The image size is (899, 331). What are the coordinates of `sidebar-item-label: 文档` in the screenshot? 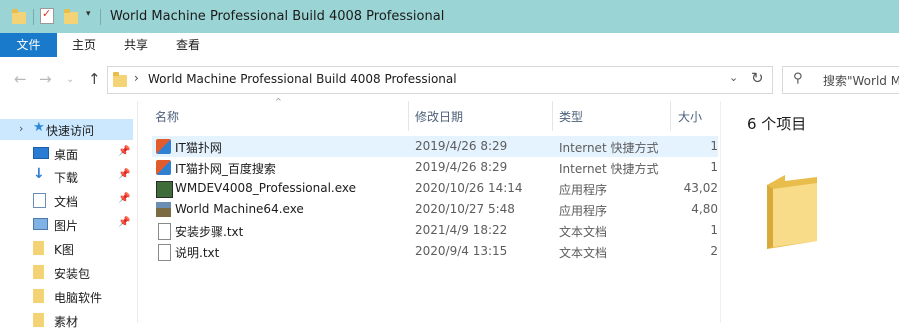 It's located at (66, 202).